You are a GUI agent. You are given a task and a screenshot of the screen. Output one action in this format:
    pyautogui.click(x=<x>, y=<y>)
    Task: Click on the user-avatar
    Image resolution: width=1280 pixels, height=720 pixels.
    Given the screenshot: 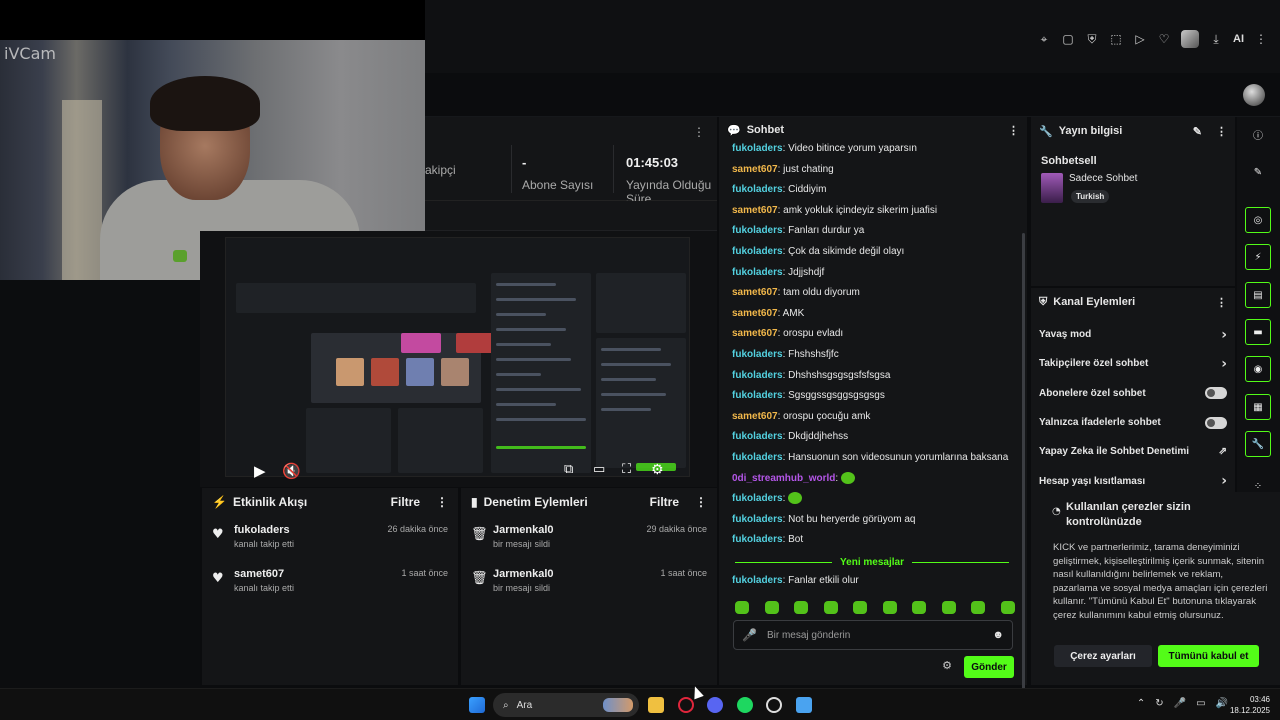 What is the action you would take?
    pyautogui.click(x=1254, y=95)
    